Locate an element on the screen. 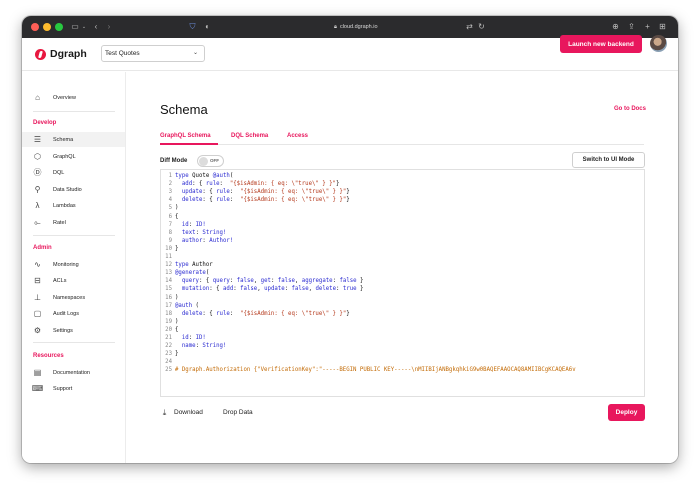 The width and height of the screenshot is (700, 494). code-text: text: String! is located at coordinates (204, 232).